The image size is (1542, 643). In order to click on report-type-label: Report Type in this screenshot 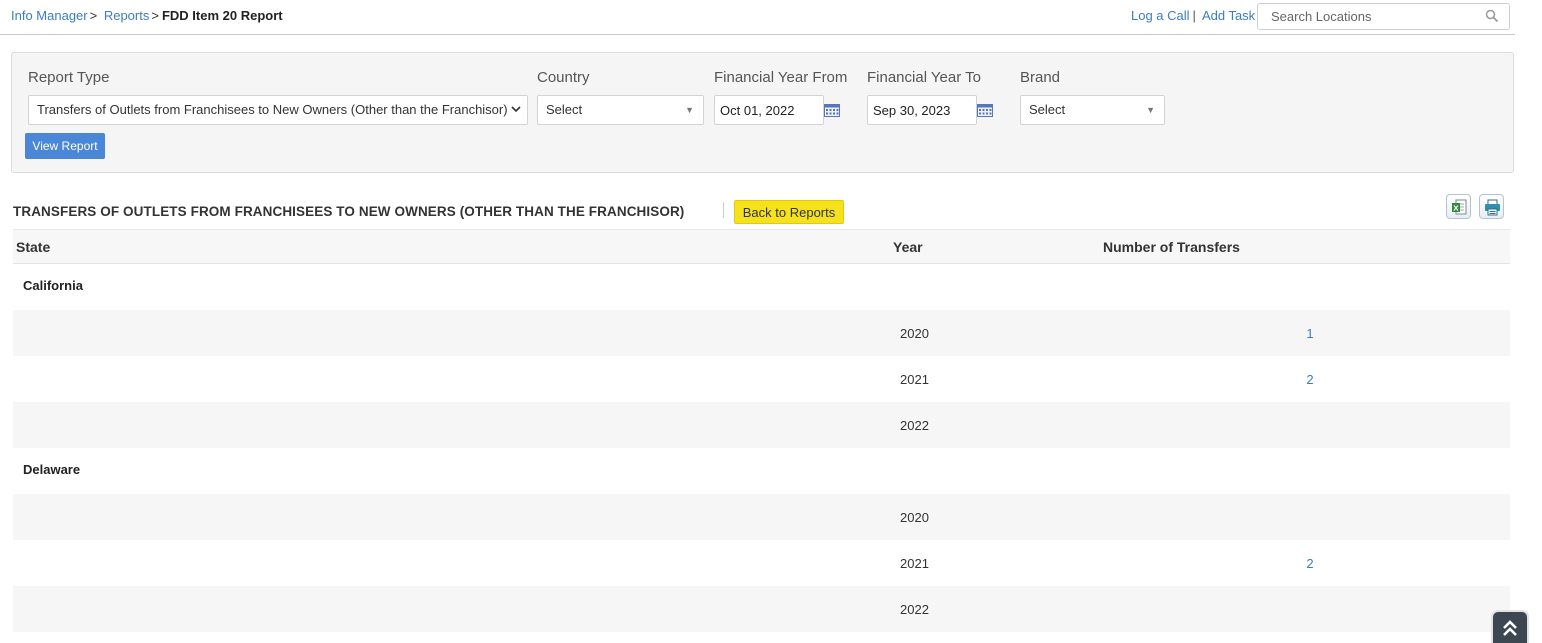, I will do `click(69, 77)`.